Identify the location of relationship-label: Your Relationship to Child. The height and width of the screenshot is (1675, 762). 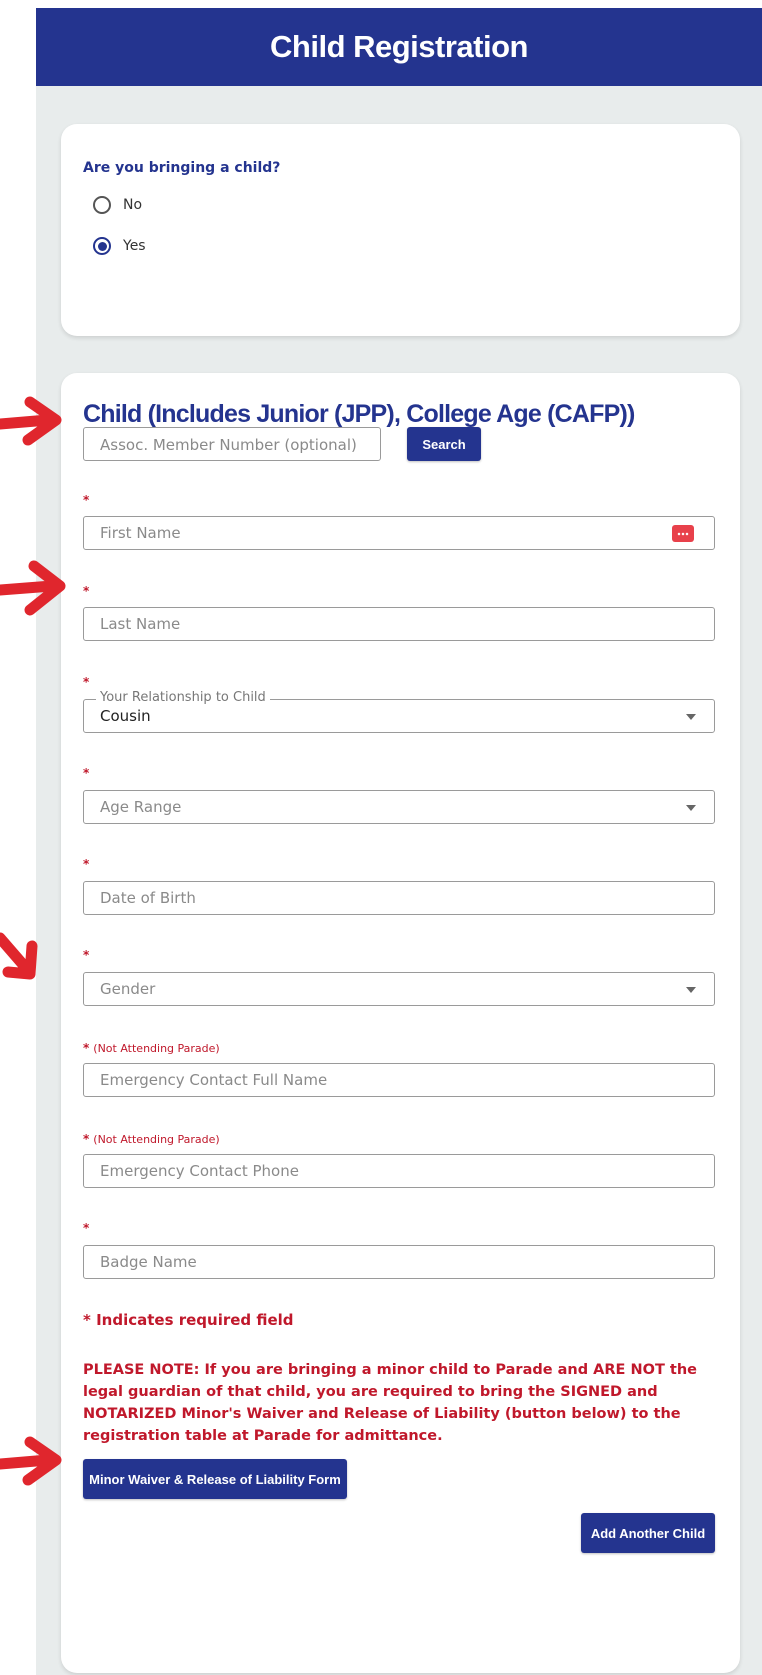
(183, 697).